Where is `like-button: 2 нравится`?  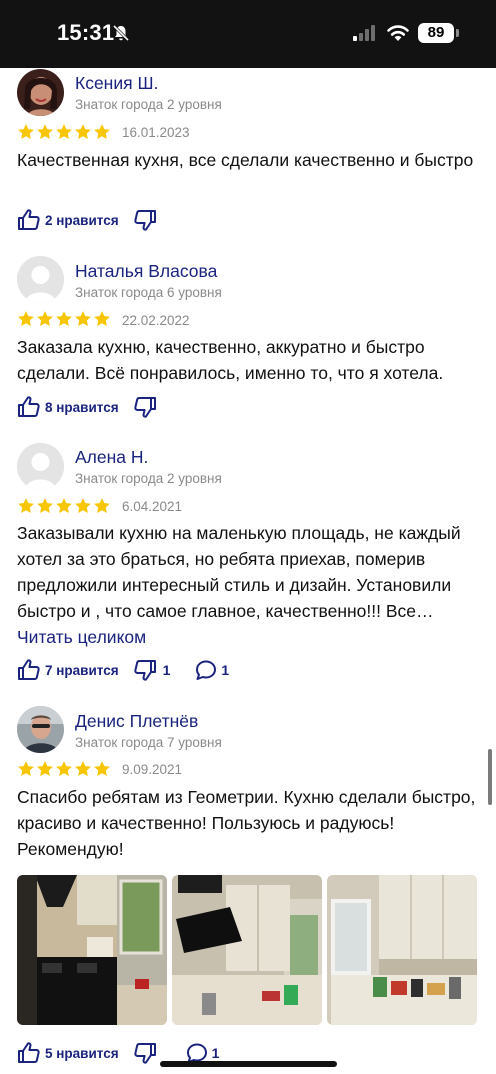 like-button: 2 нравится is located at coordinates (68, 220).